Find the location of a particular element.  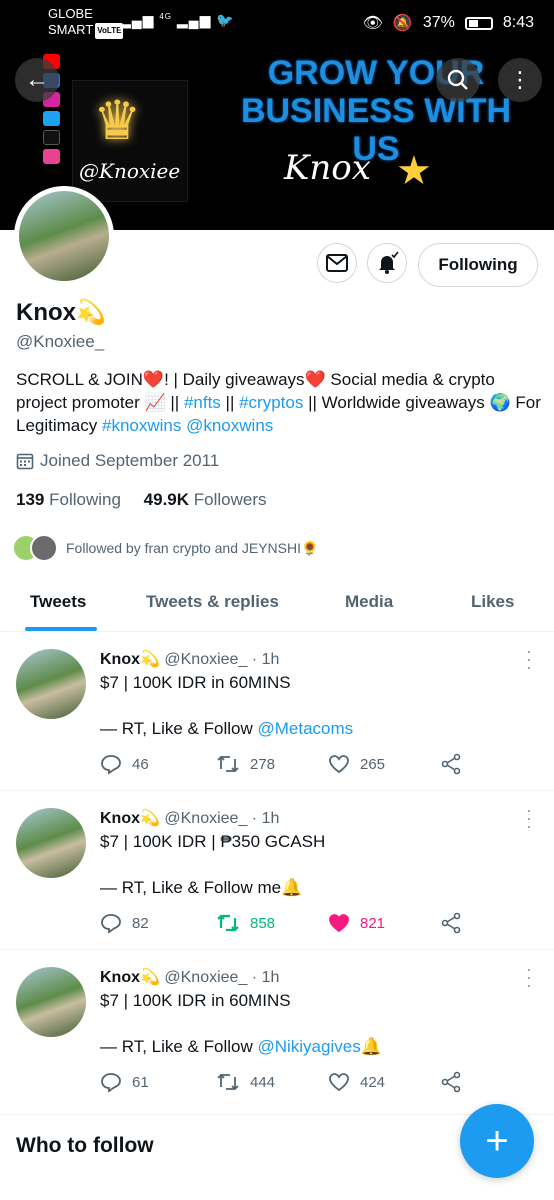

follow-stats: 139 Following 49.9K Followers is located at coordinates (141, 500).